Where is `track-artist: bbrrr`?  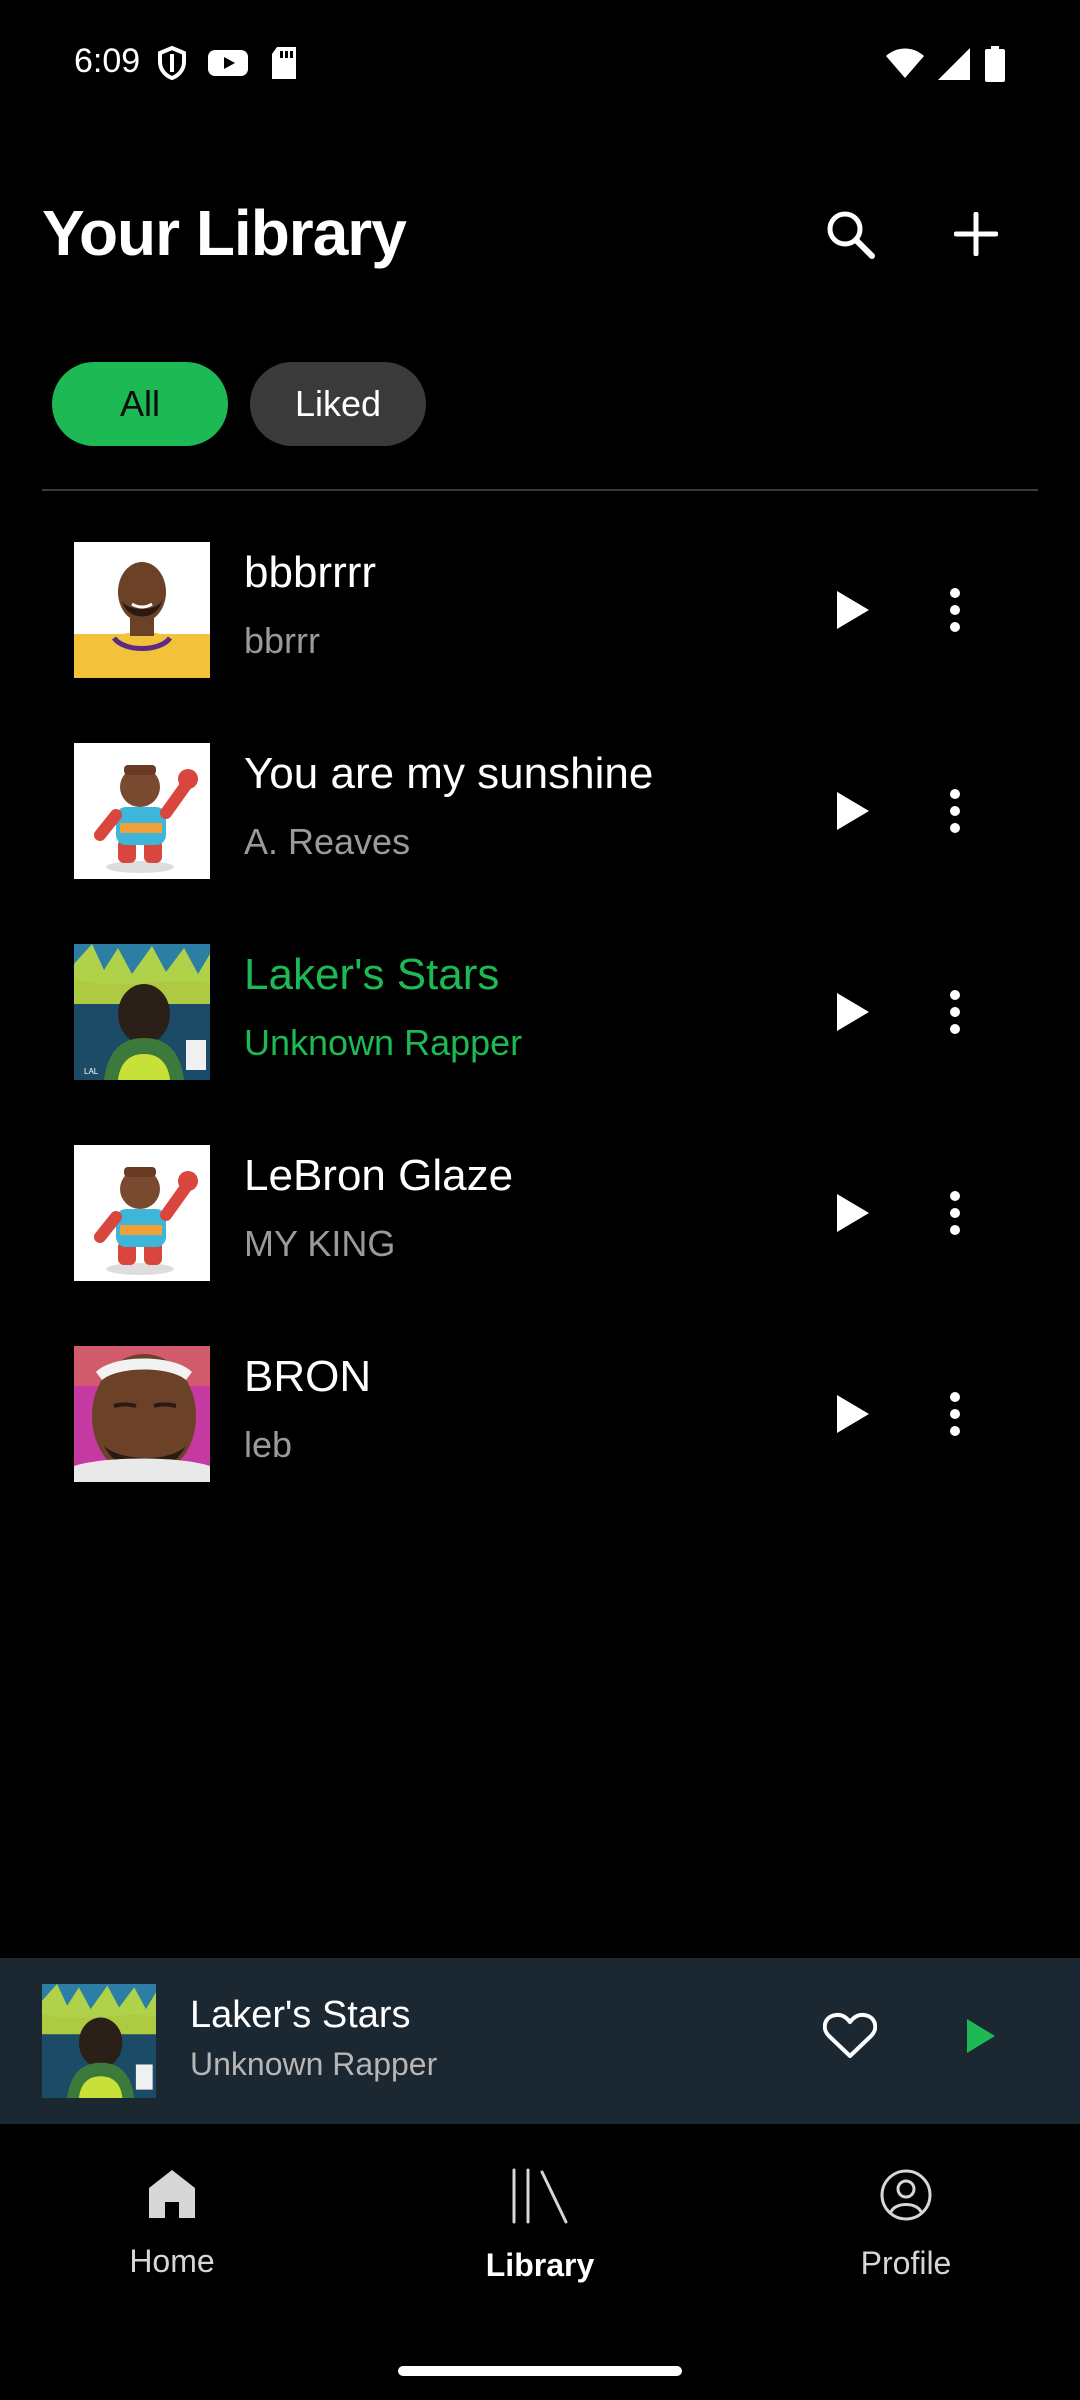
track-artist: bbrrr is located at coordinates (282, 640).